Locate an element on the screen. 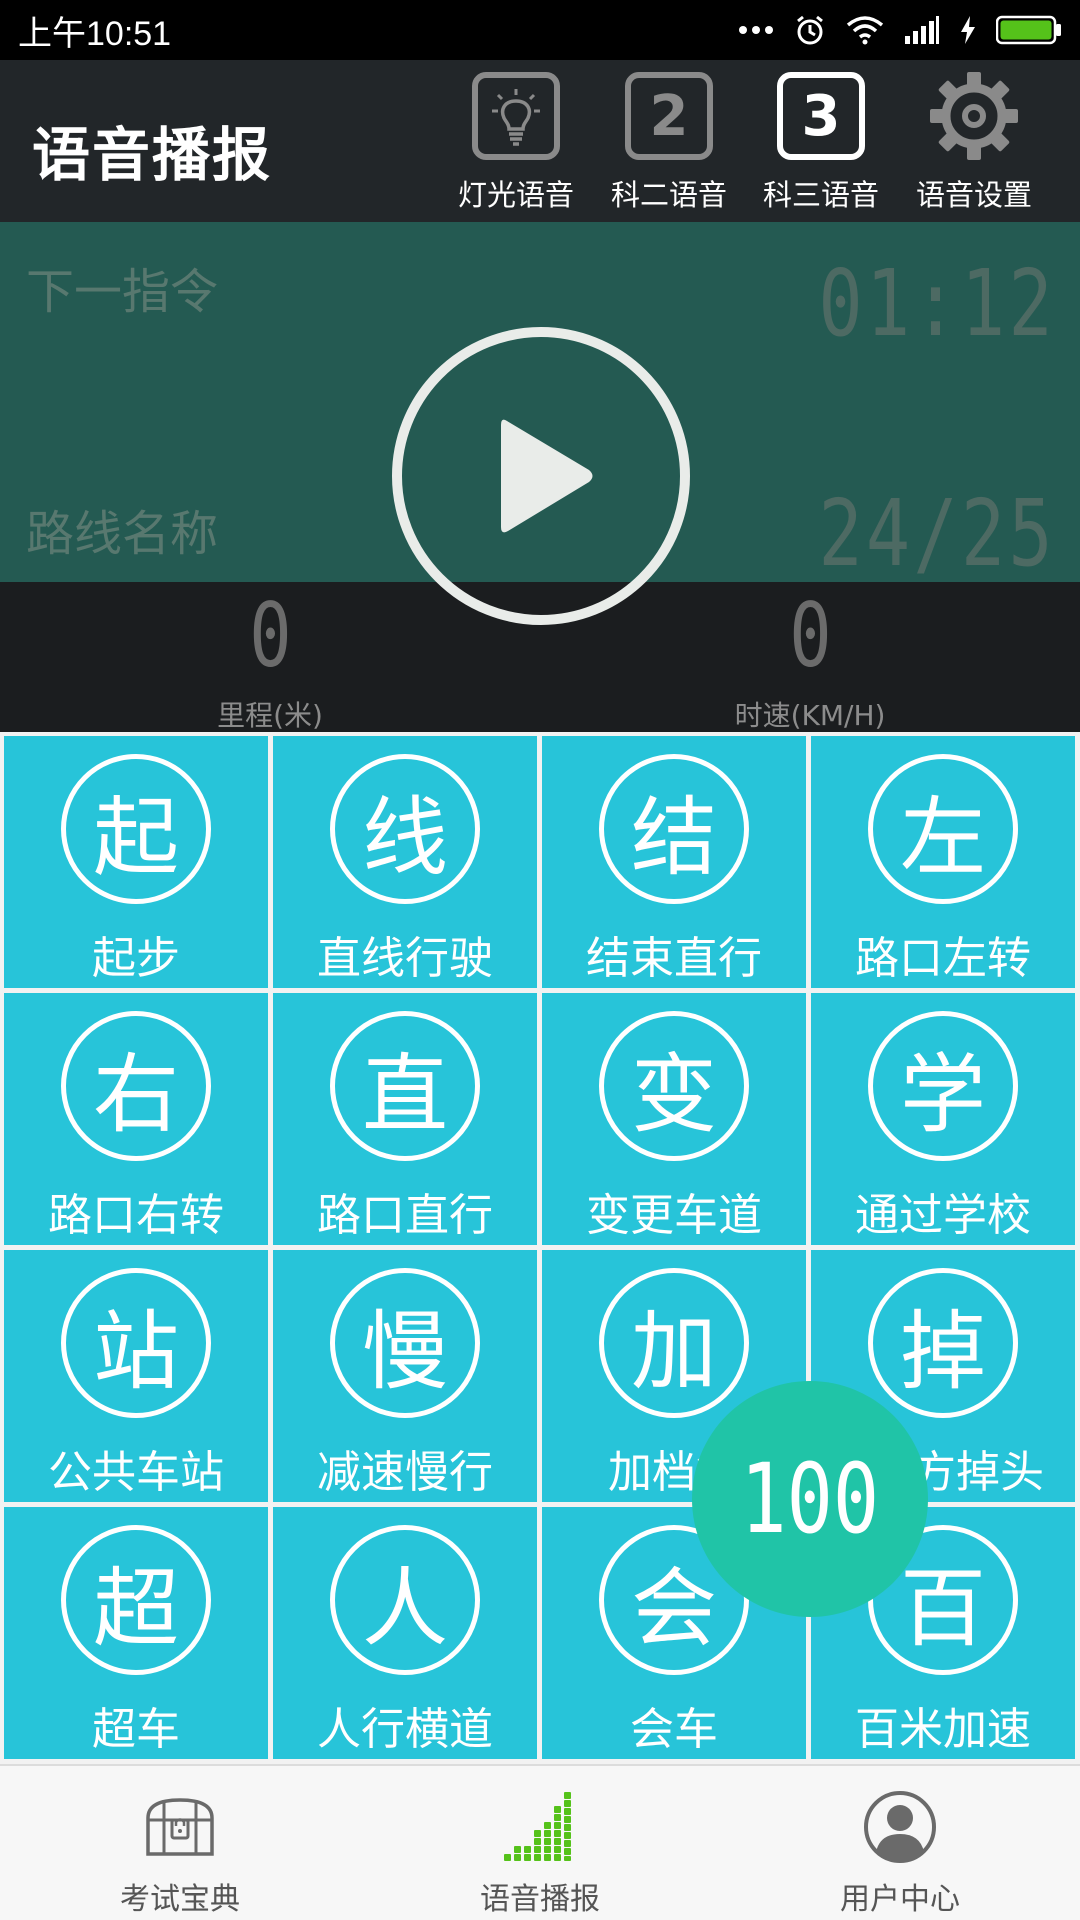 The height and width of the screenshot is (1920, 1080). tab-subject-three-voice: 3 科三语音 is located at coordinates (821, 142).